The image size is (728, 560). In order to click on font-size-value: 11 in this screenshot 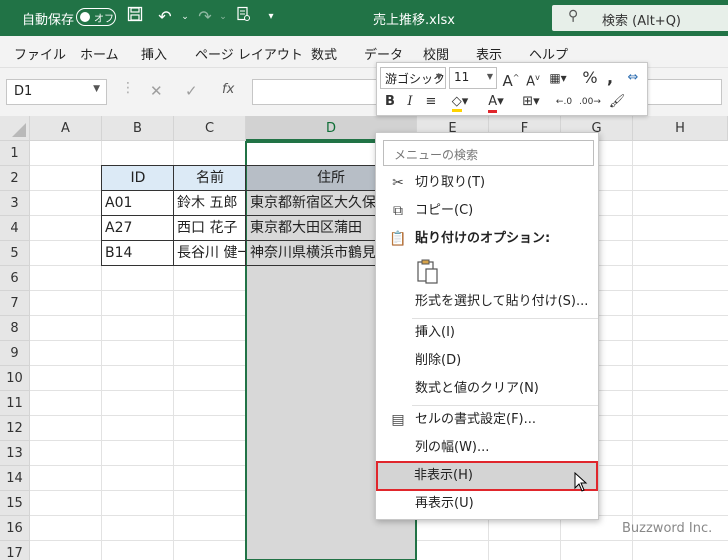, I will do `click(462, 77)`.